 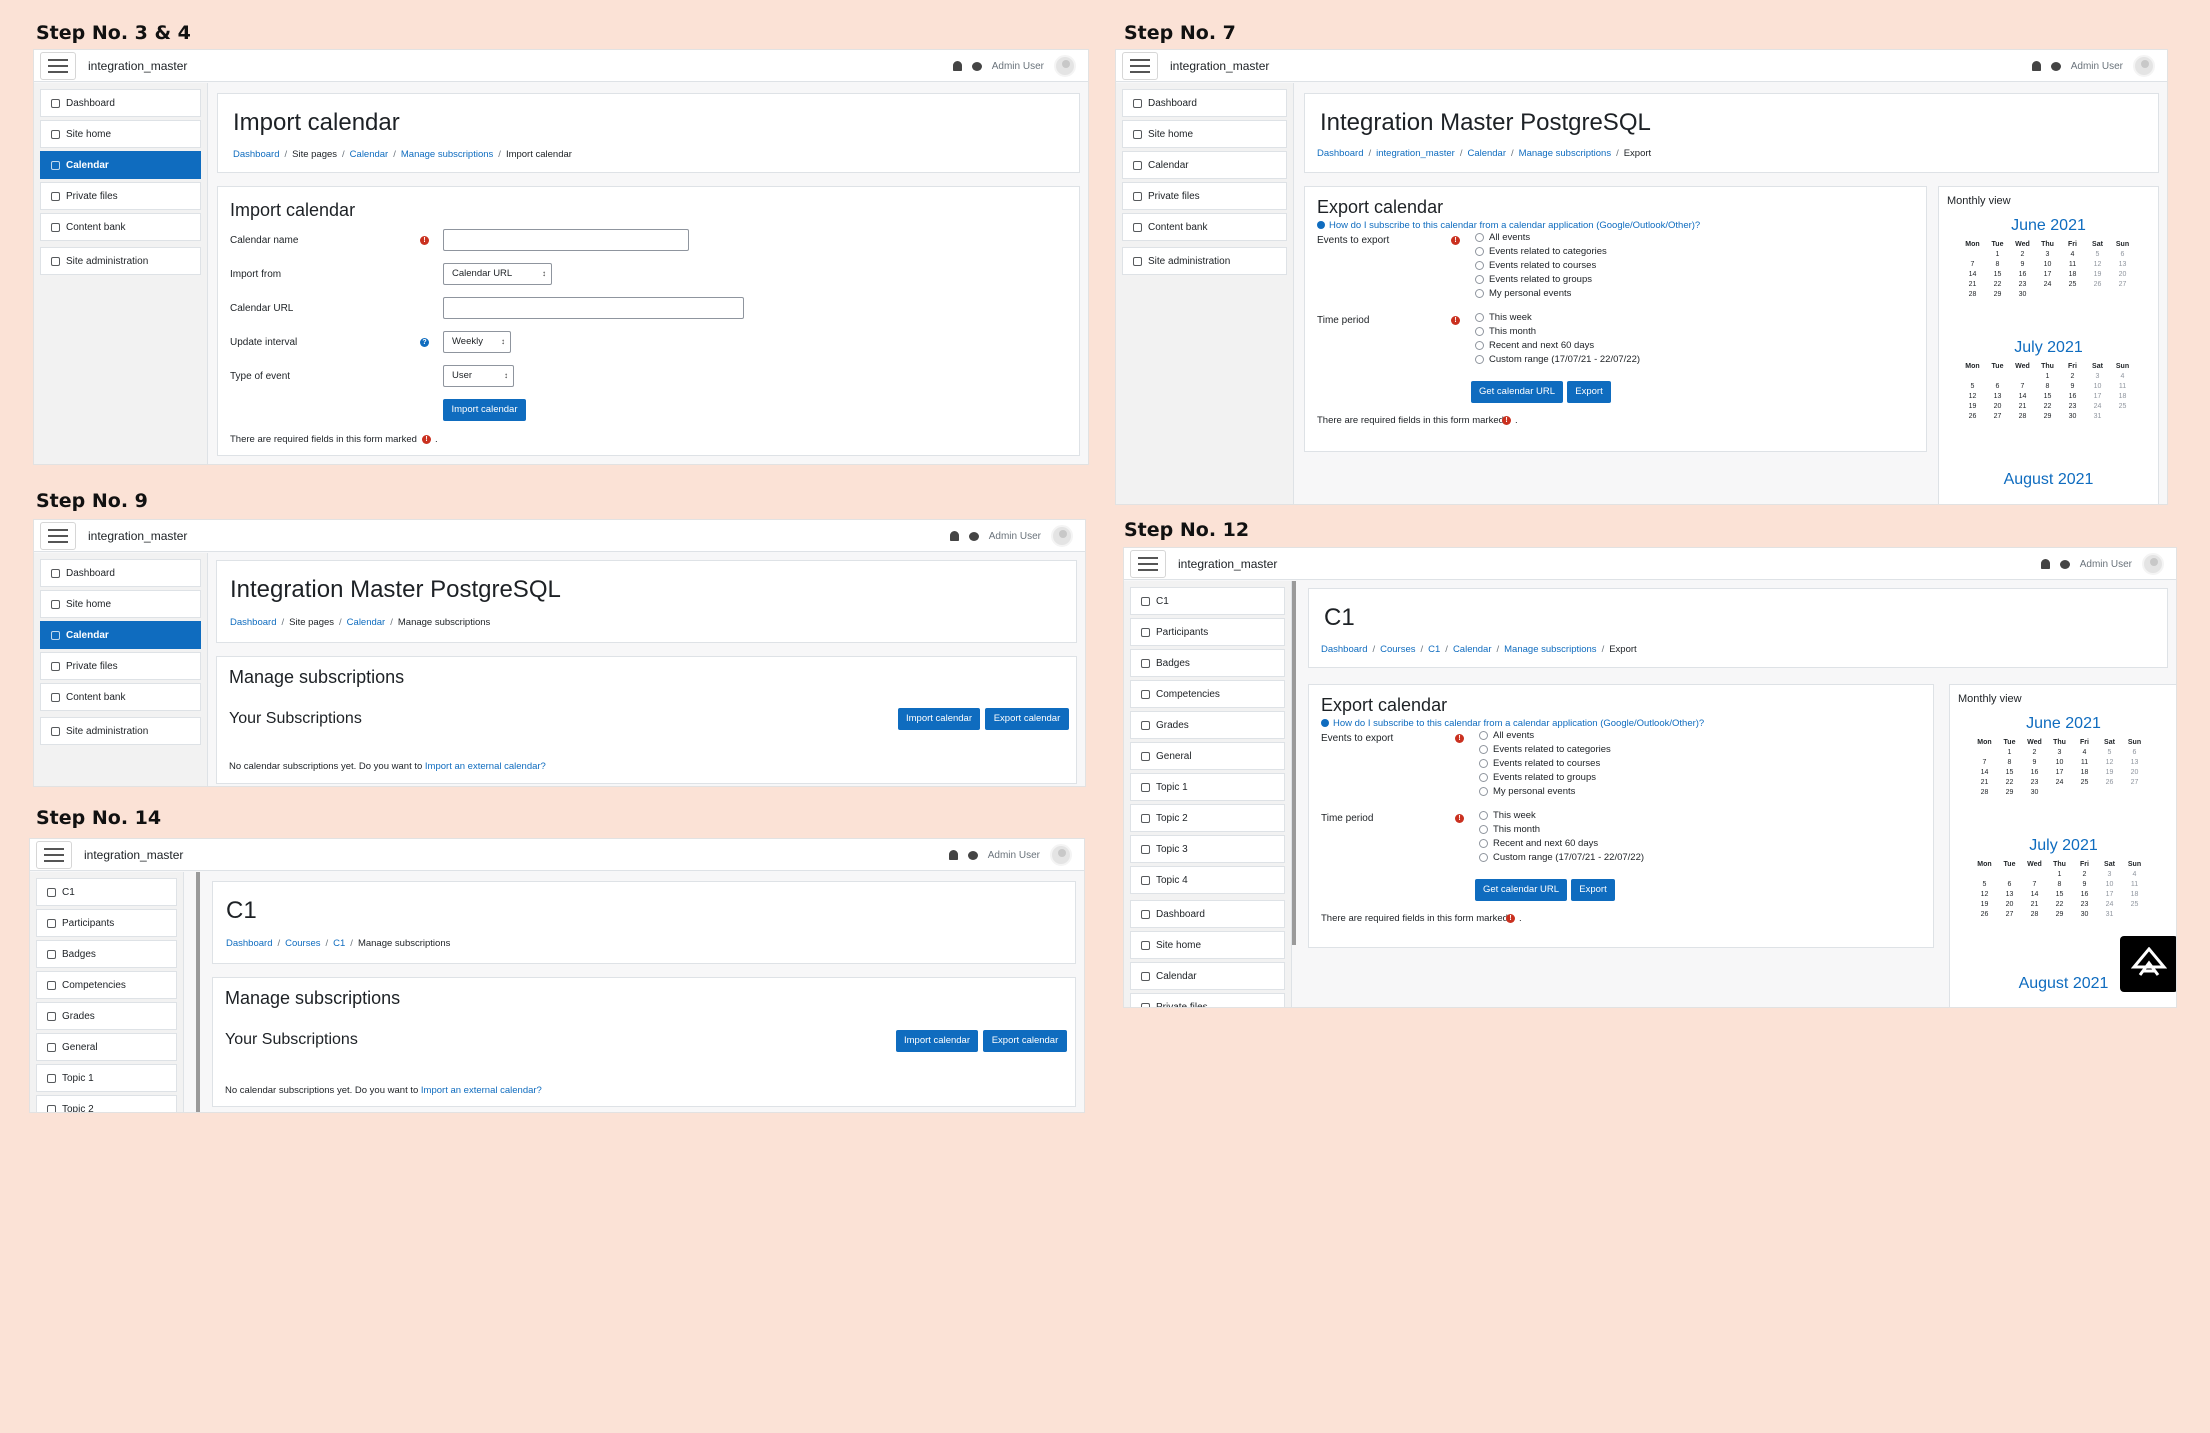 I want to click on calendar-day: 20, so click(x=2122, y=274).